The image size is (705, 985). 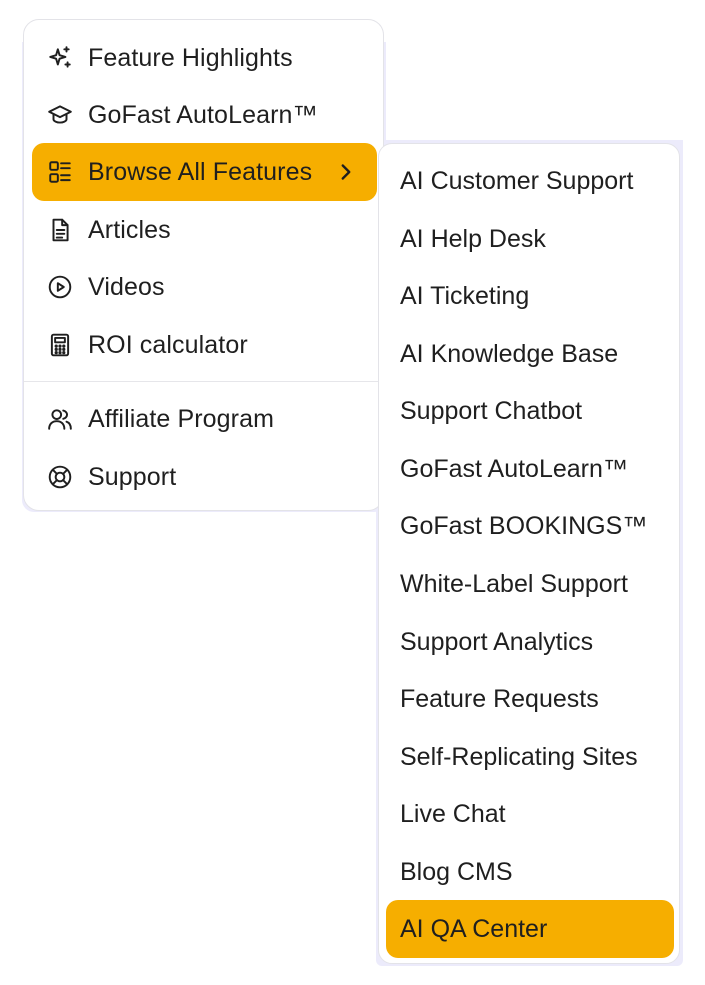 What do you see at coordinates (204, 230) in the screenshot?
I see `menu-item-articles: Articles` at bounding box center [204, 230].